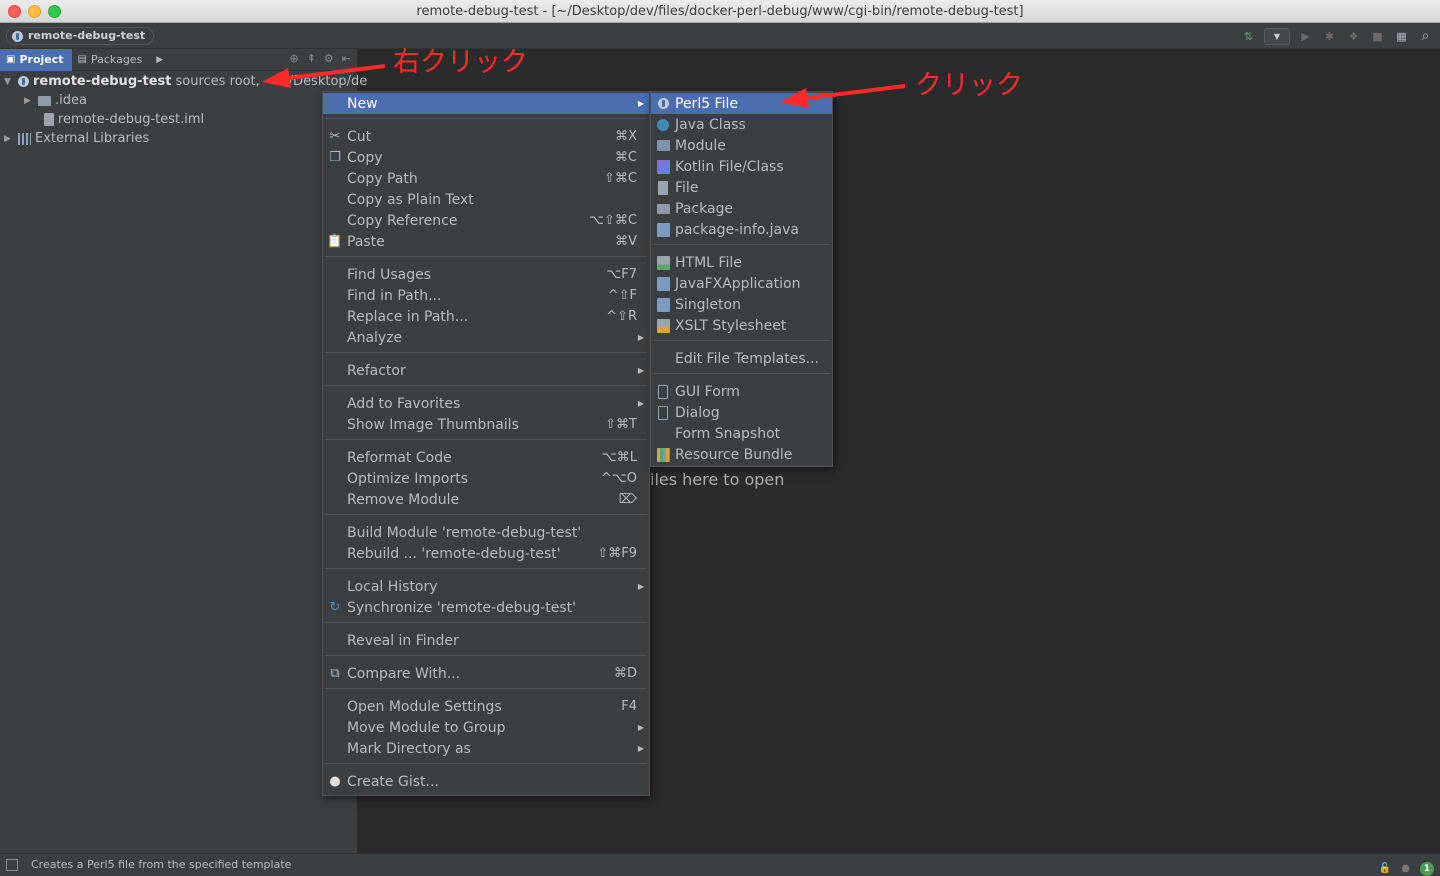 This screenshot has width=1440, height=876. I want to click on project-structure-icon: ▦, so click(1401, 36).